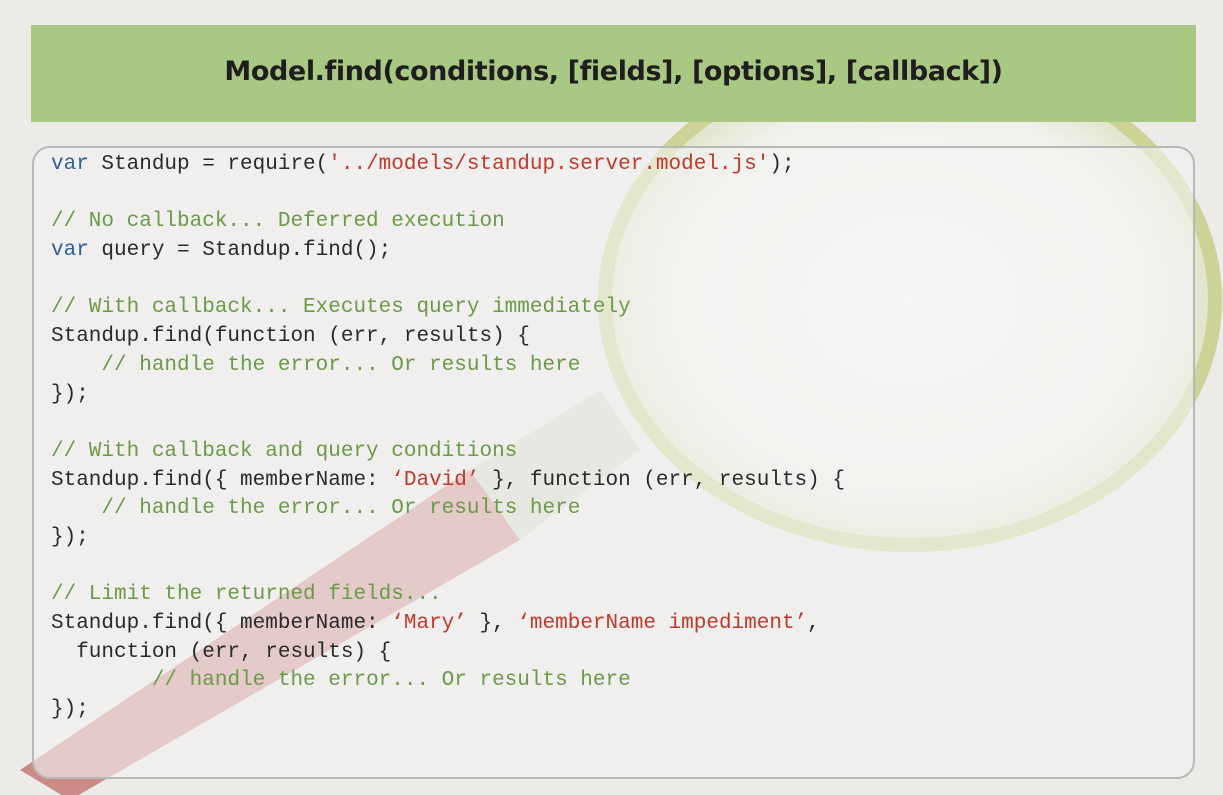 Image resolution: width=1223 pixels, height=795 pixels. Describe the element at coordinates (240, 251) in the screenshot. I see `code-text: query = Standup.find();` at that location.